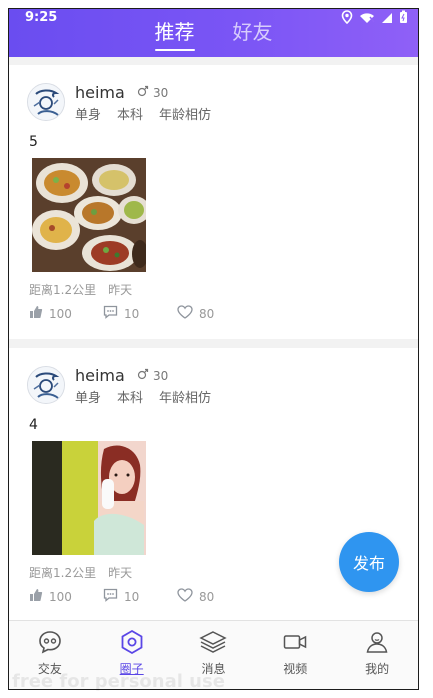  Describe the element at coordinates (369, 562) in the screenshot. I see `publish-button: 发布` at that location.